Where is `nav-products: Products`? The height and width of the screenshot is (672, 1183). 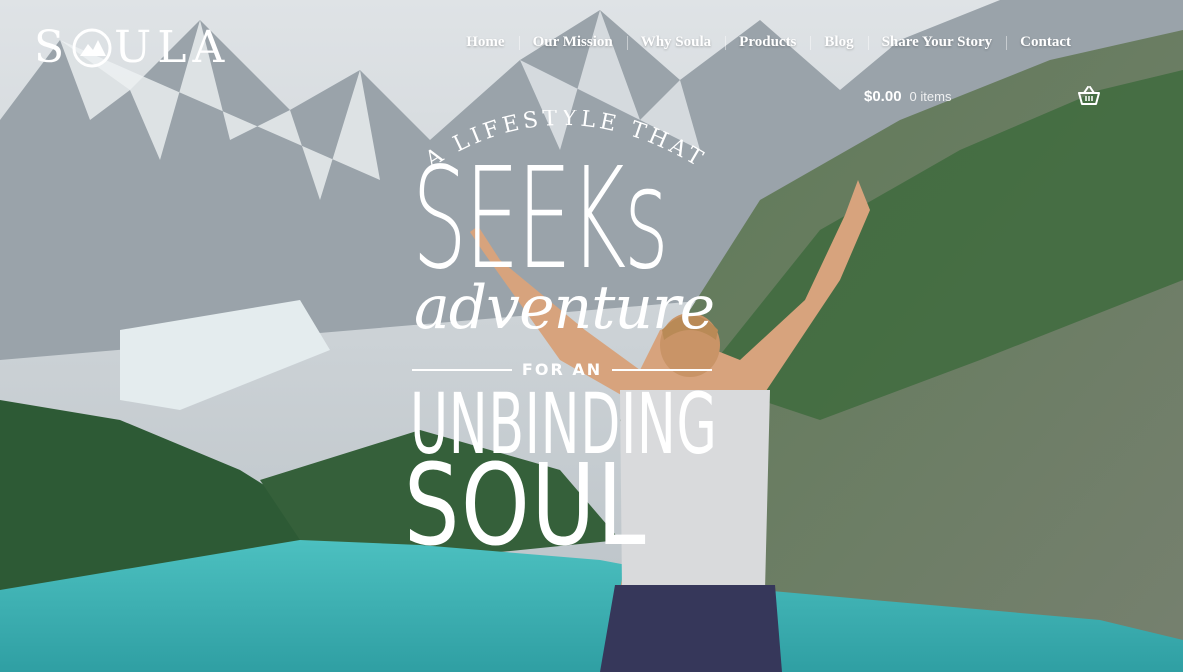 nav-products: Products is located at coordinates (767, 42).